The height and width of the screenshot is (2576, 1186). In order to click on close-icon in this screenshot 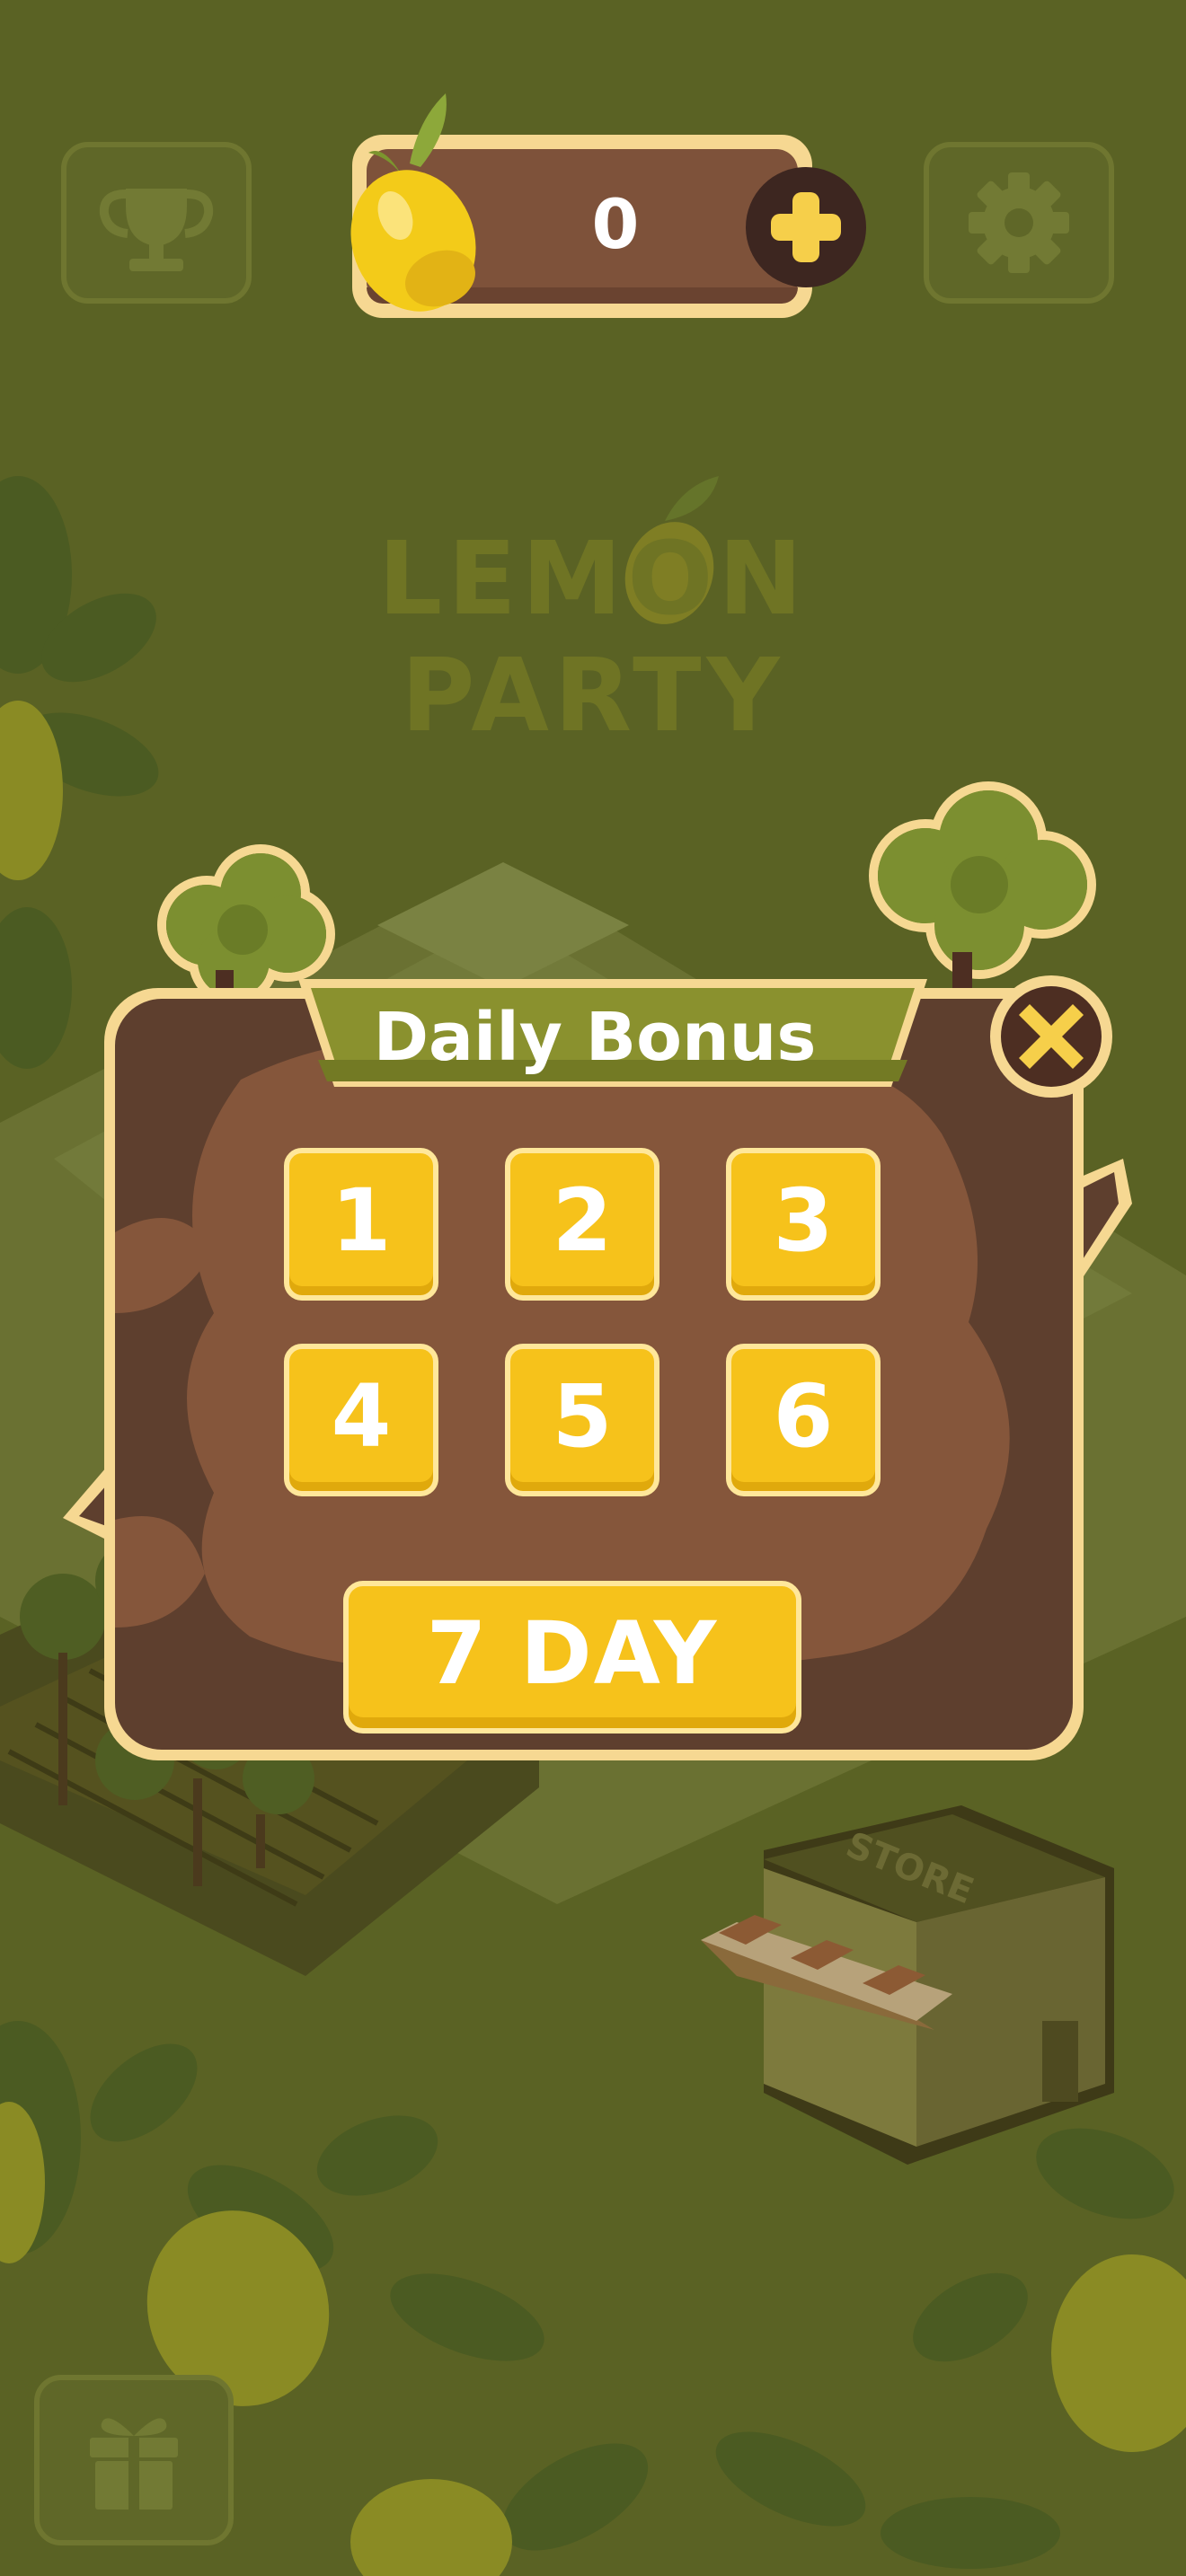, I will do `click(1051, 1036)`.